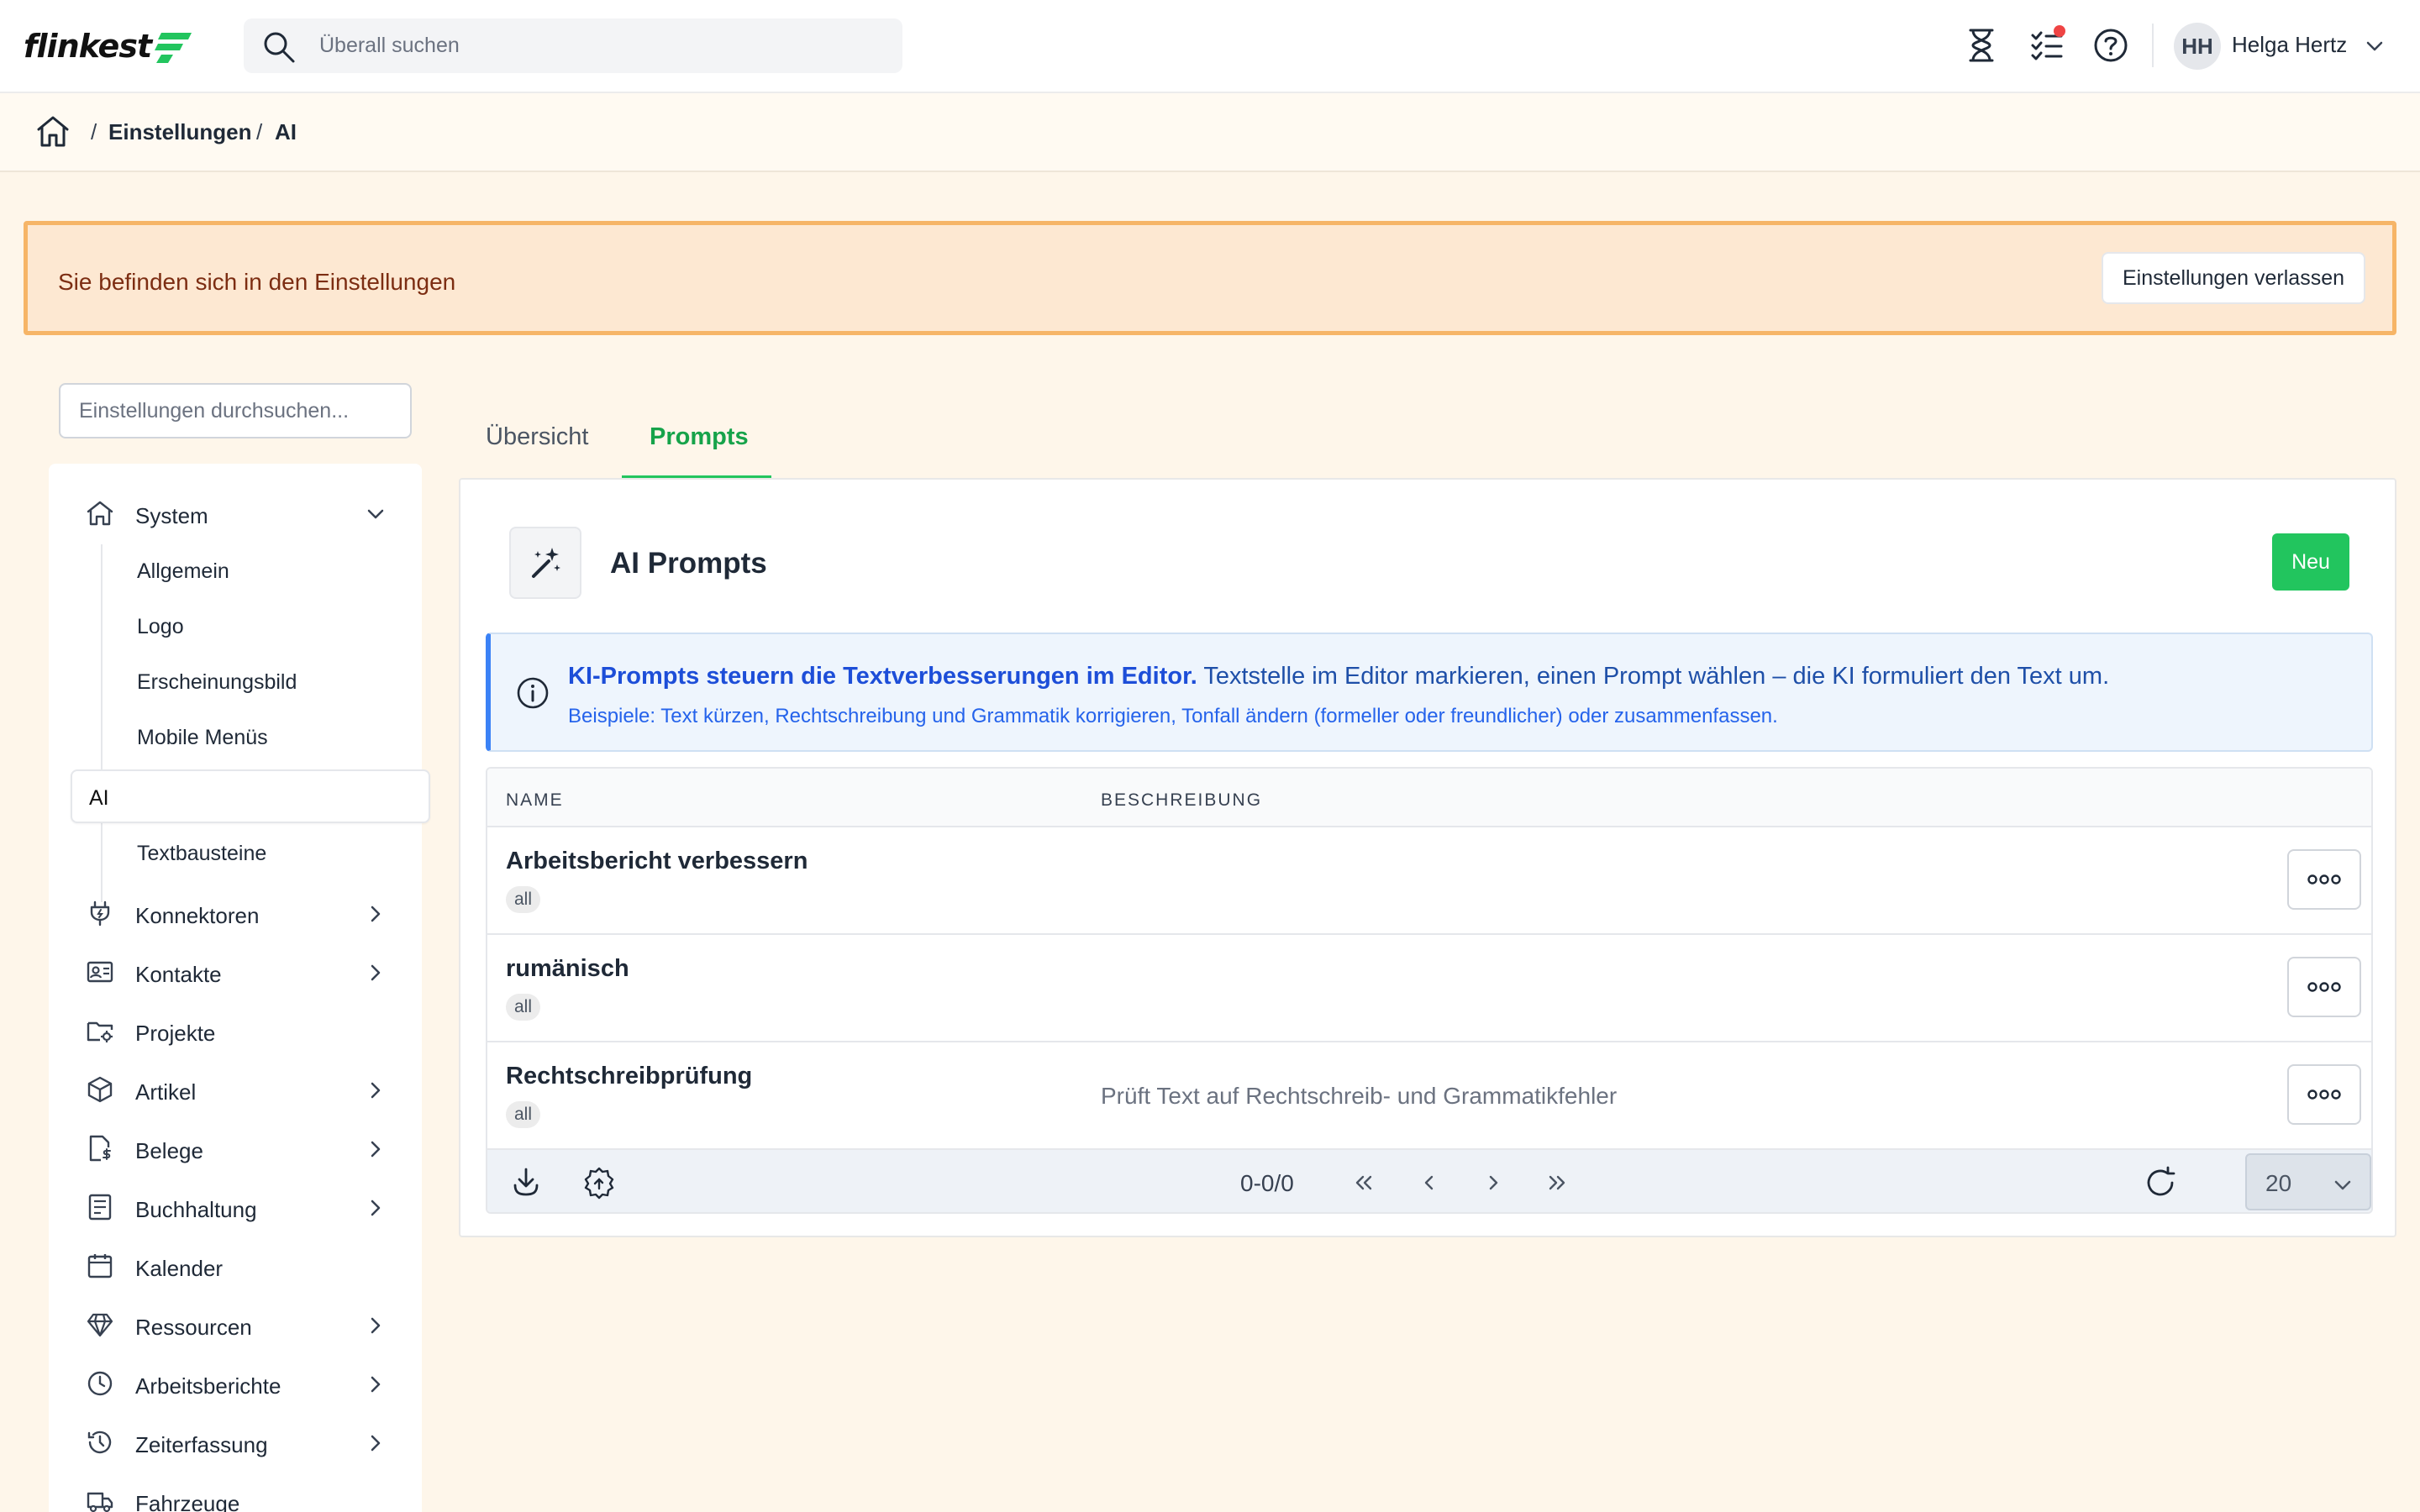 The width and height of the screenshot is (2420, 1512). Describe the element at coordinates (2233, 278) in the screenshot. I see `leave-settings-button: Einstellungen verlassen` at that location.